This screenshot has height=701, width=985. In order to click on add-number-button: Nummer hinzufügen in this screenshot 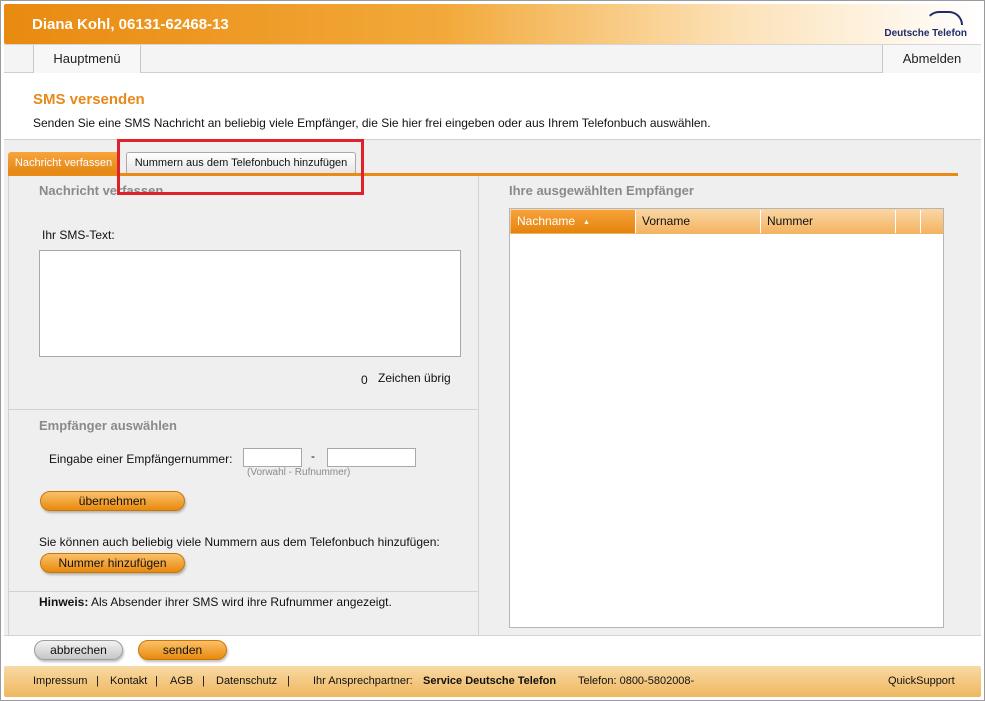, I will do `click(112, 563)`.